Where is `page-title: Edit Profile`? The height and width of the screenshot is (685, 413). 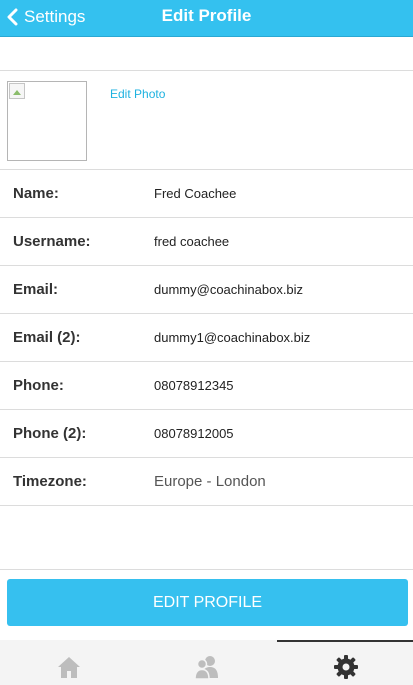 page-title: Edit Profile is located at coordinates (206, 15).